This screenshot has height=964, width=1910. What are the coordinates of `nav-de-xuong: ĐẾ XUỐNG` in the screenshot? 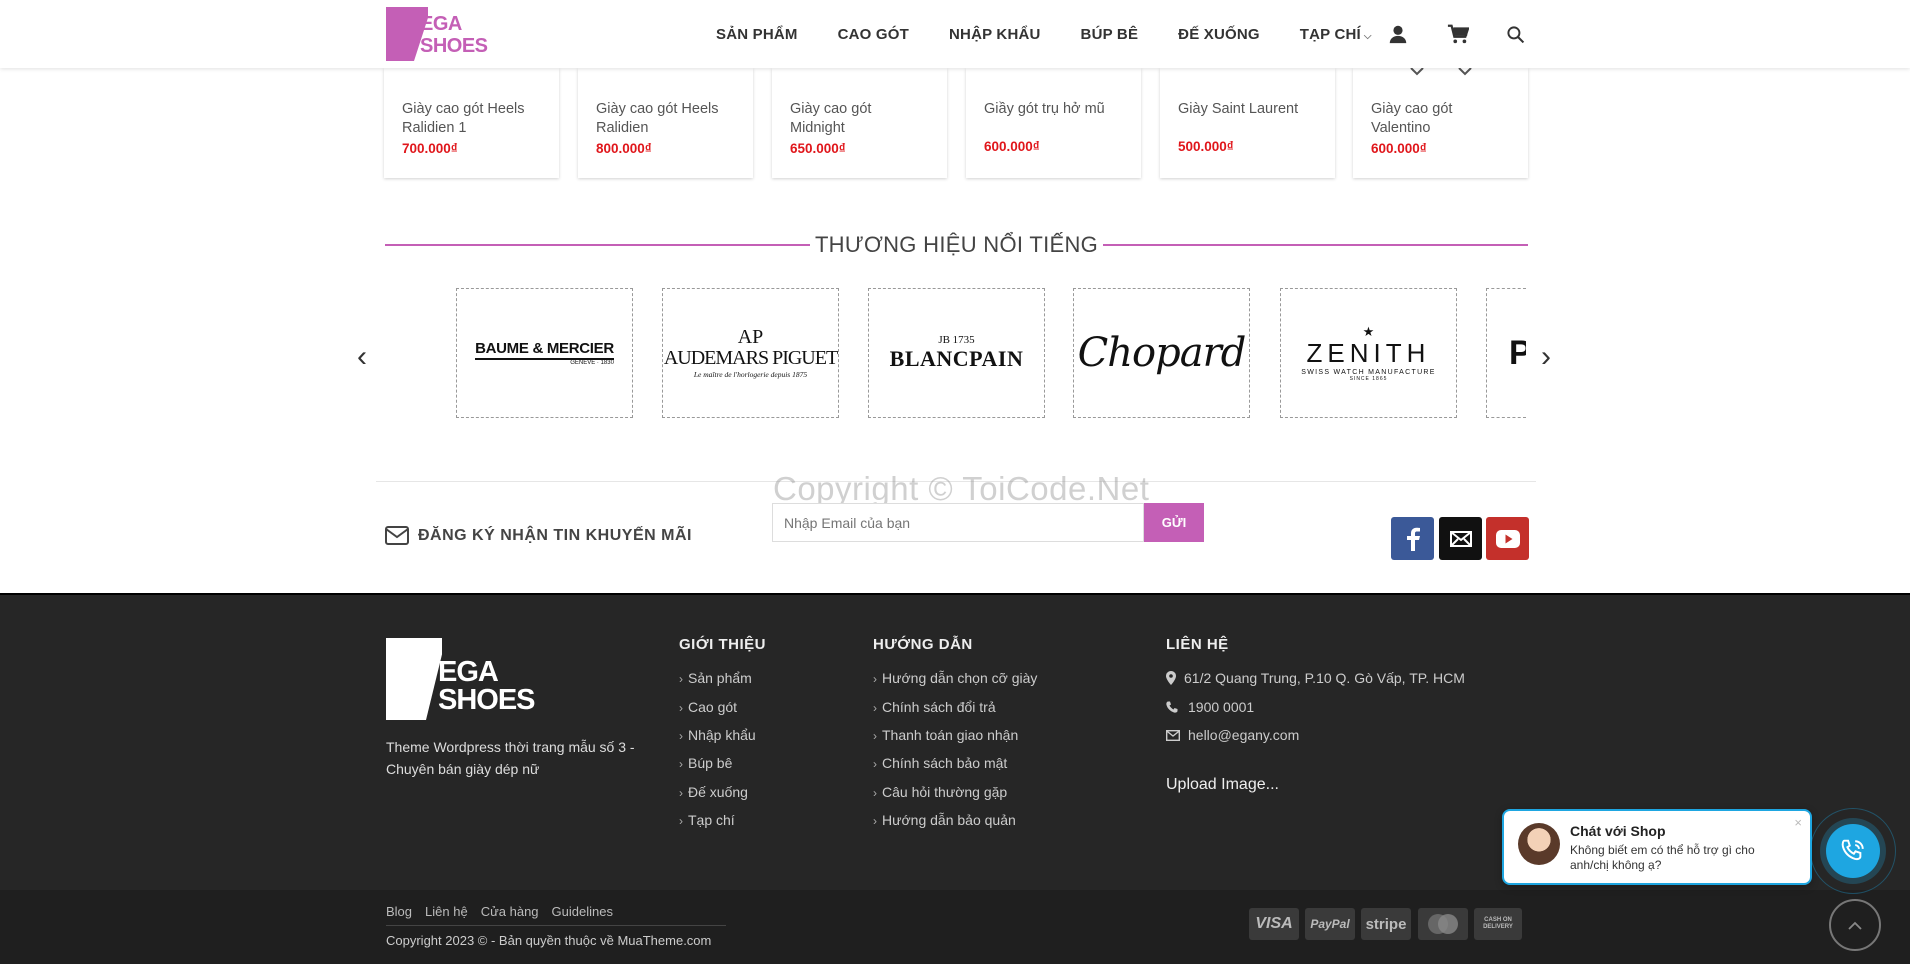 It's located at (1219, 34).